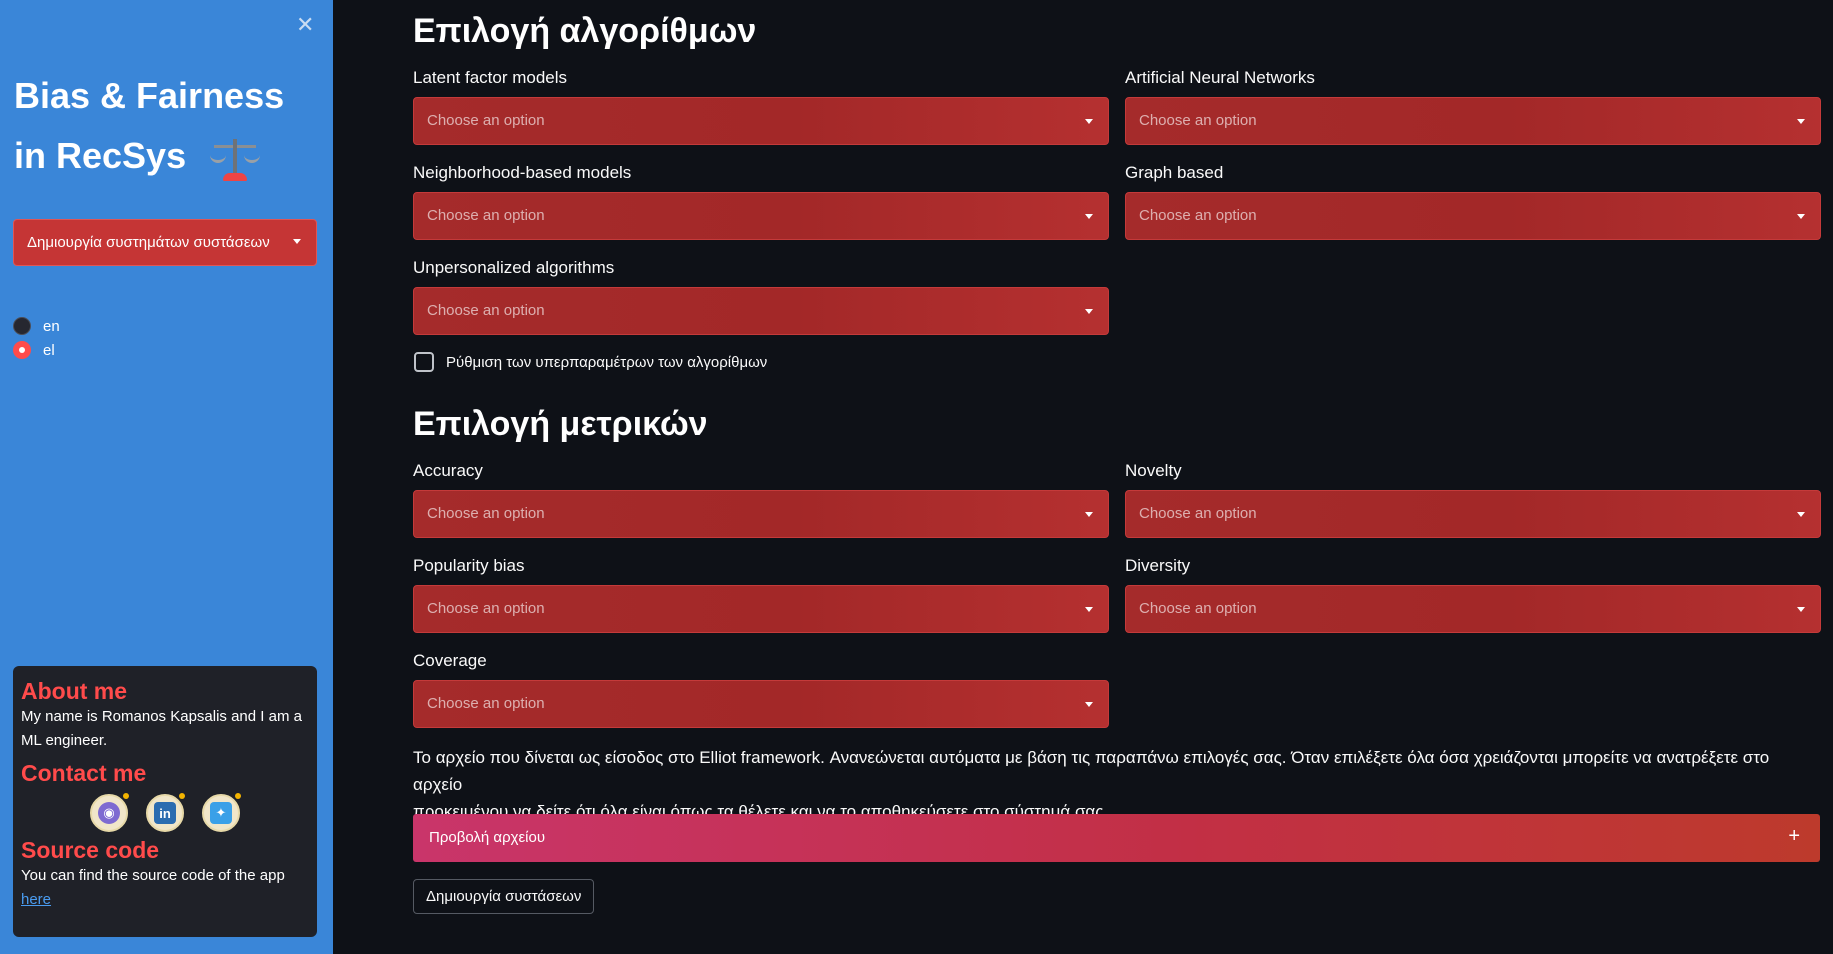 This screenshot has height=954, width=1833. I want to click on neighborhood-label: Neighborhood-based models, so click(522, 172).